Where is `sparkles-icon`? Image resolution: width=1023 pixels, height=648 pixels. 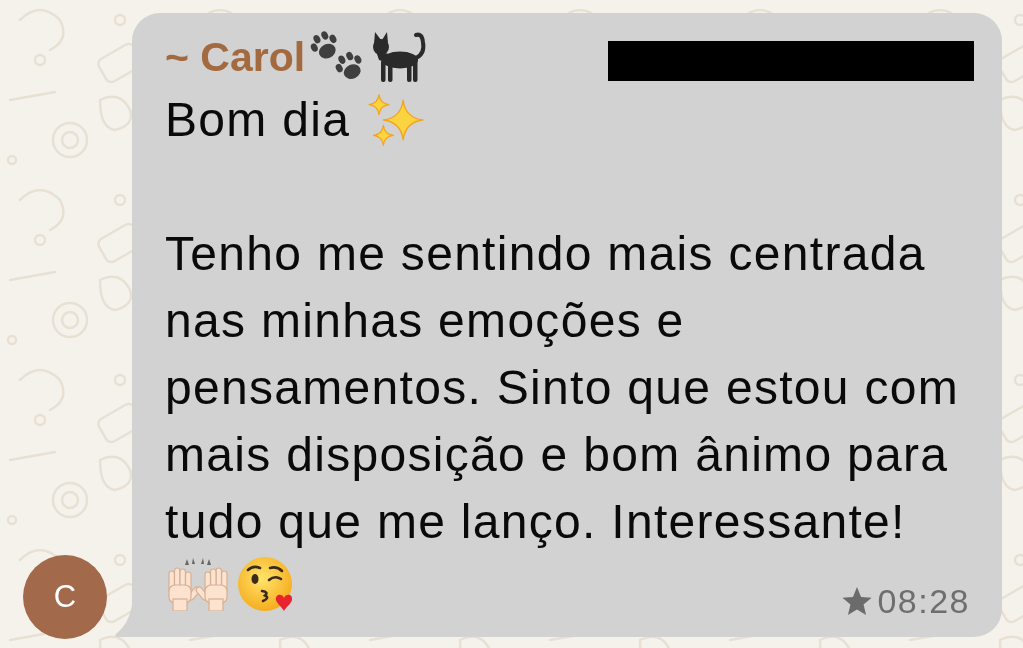 sparkles-icon is located at coordinates (396, 119).